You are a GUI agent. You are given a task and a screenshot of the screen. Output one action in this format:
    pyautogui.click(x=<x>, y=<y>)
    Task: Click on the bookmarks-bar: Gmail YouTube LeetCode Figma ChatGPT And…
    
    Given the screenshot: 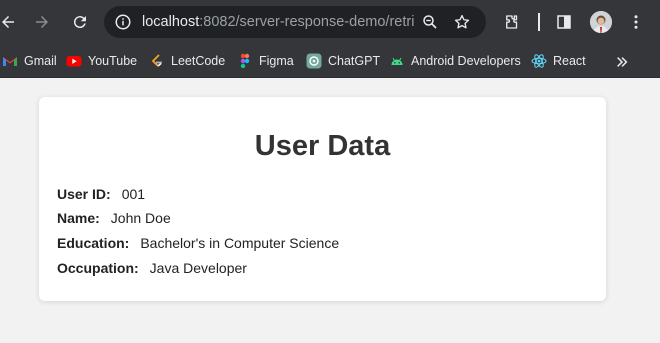 What is the action you would take?
    pyautogui.click(x=330, y=61)
    